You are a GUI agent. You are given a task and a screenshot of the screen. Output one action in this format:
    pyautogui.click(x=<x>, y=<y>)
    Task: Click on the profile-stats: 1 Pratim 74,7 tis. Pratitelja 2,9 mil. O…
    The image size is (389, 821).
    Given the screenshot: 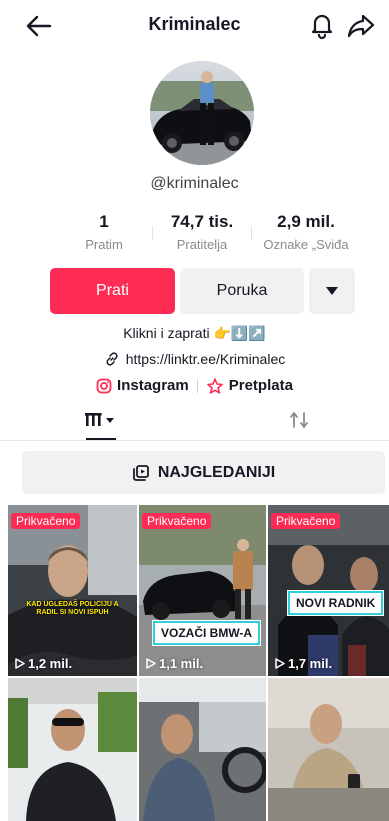 What is the action you would take?
    pyautogui.click(x=194, y=237)
    